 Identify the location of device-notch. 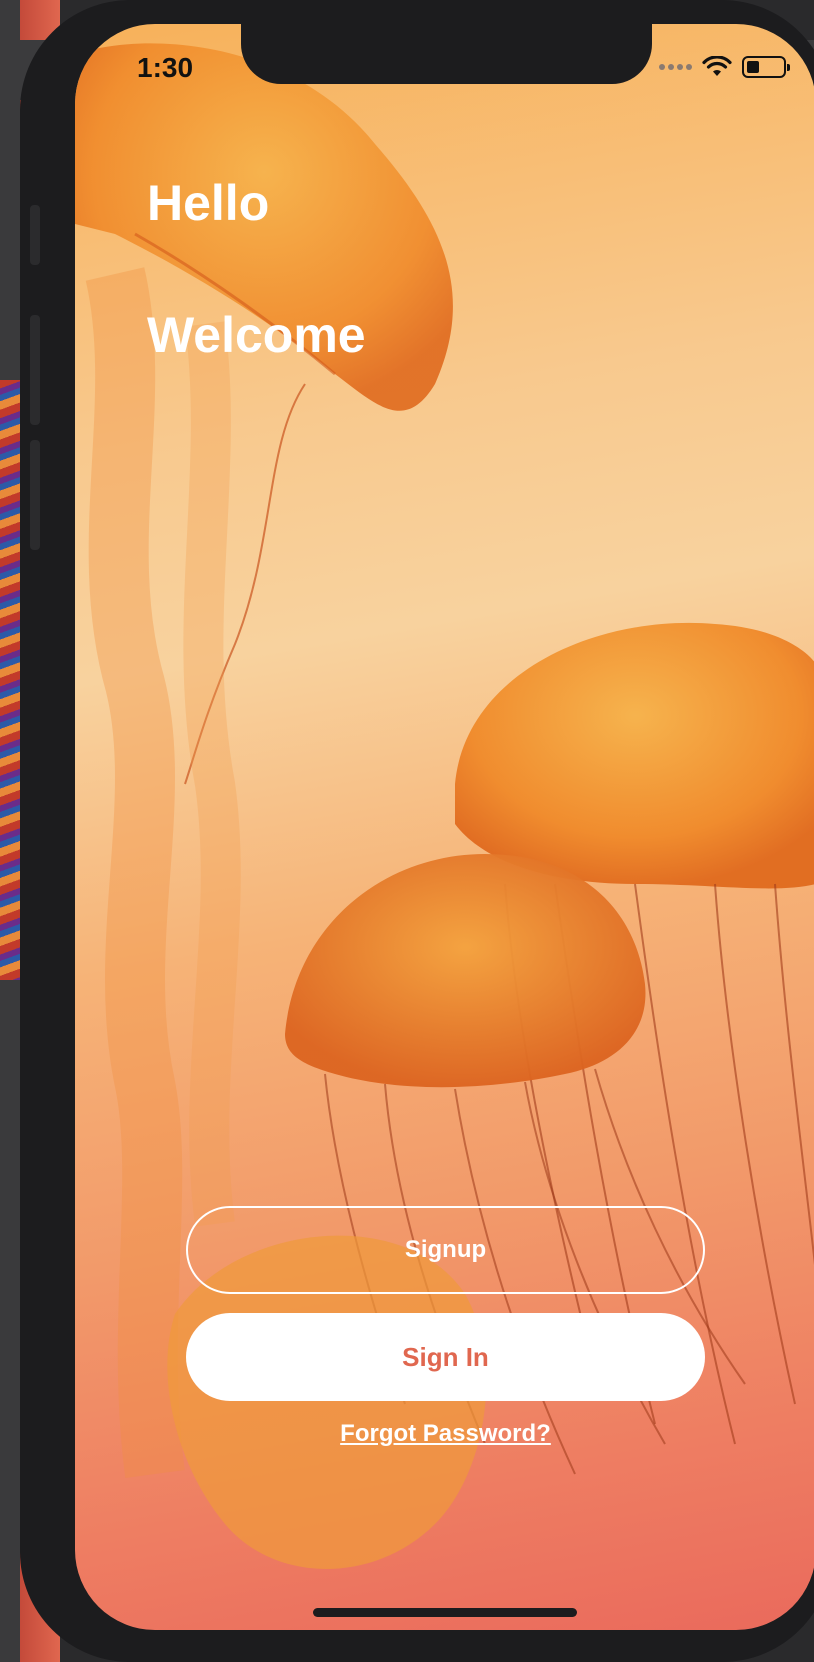
(446, 54).